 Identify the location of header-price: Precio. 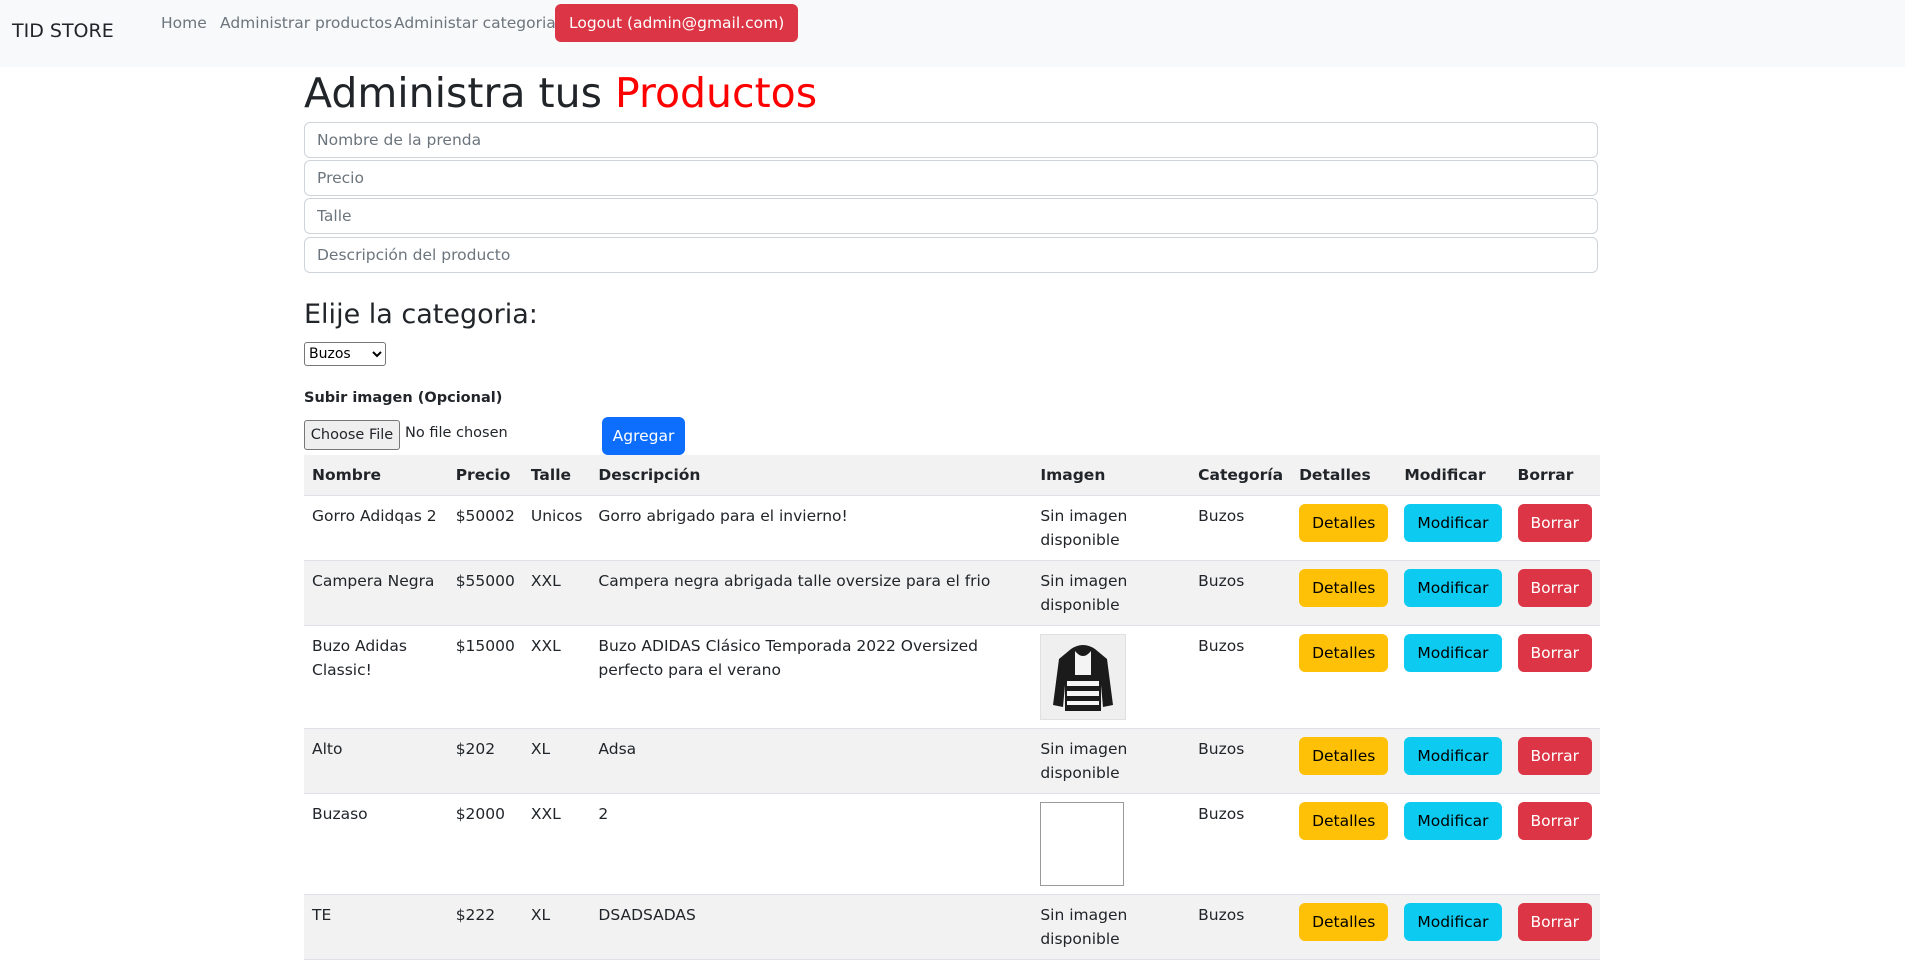
(485, 475).